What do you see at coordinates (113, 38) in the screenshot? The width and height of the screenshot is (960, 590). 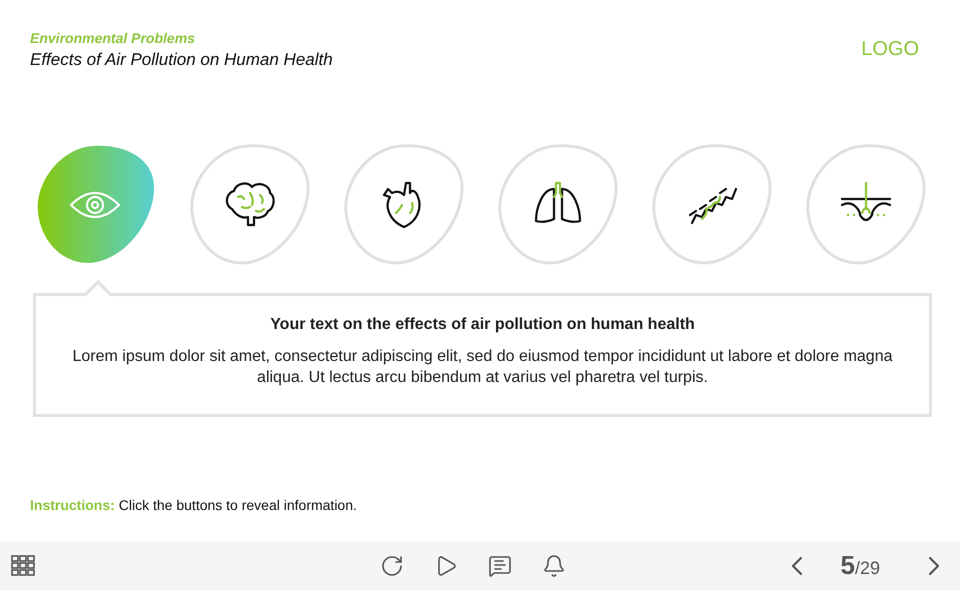 I see `category-label: Environmental Problems` at bounding box center [113, 38].